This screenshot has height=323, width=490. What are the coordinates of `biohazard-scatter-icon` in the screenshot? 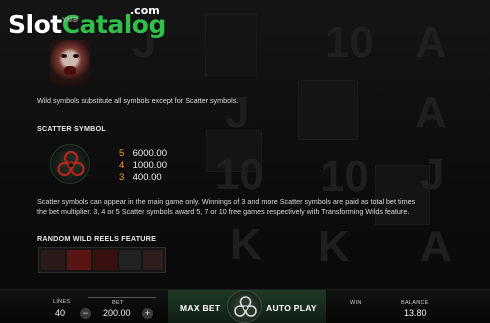 It's located at (70, 164).